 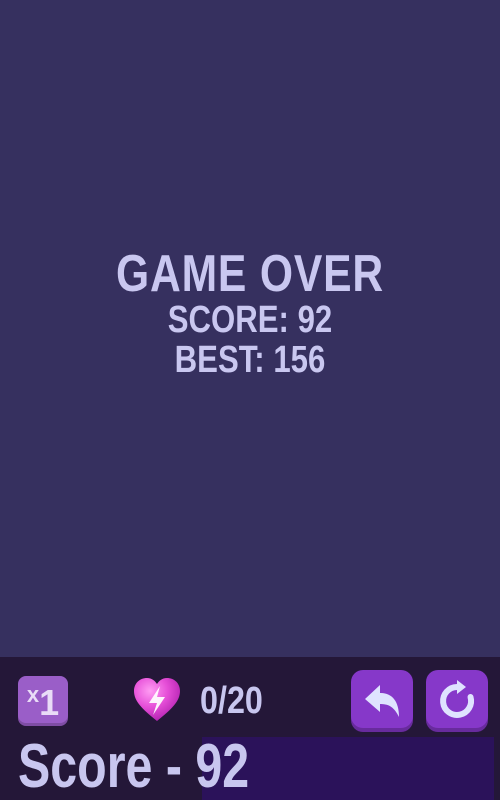 I want to click on multiplier-x: x, so click(x=33, y=694).